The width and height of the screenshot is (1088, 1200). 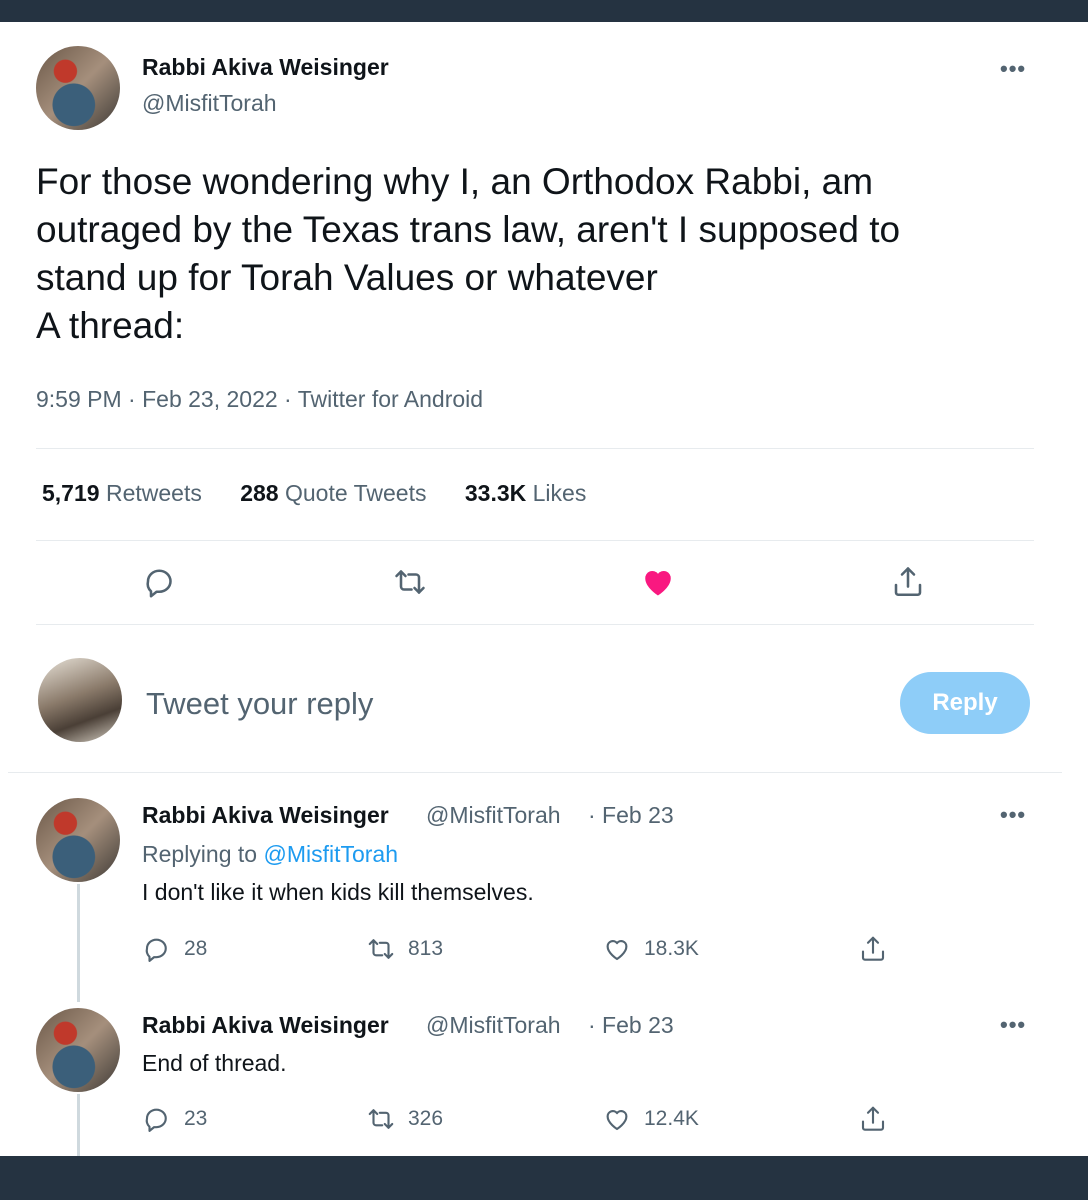 What do you see at coordinates (214, 1063) in the screenshot?
I see `reply-text: End of thread.` at bounding box center [214, 1063].